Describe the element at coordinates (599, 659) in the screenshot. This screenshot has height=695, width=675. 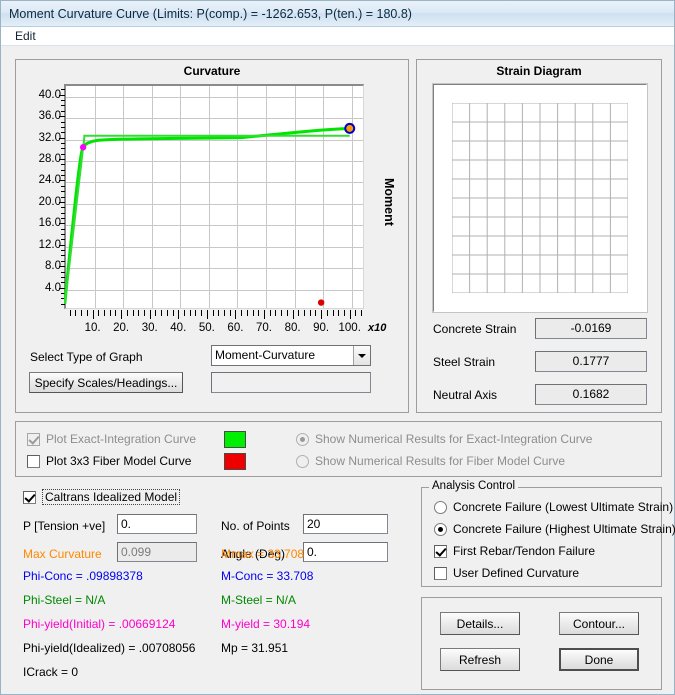
I see `done-button: Done` at that location.